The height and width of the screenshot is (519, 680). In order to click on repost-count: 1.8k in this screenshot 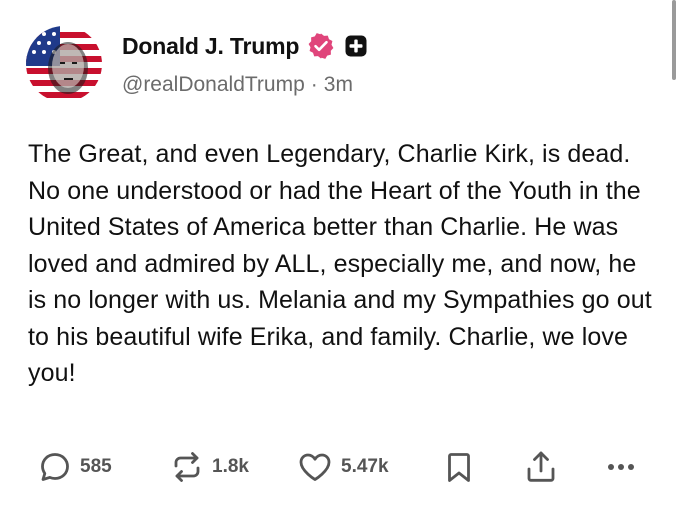, I will do `click(230, 466)`.